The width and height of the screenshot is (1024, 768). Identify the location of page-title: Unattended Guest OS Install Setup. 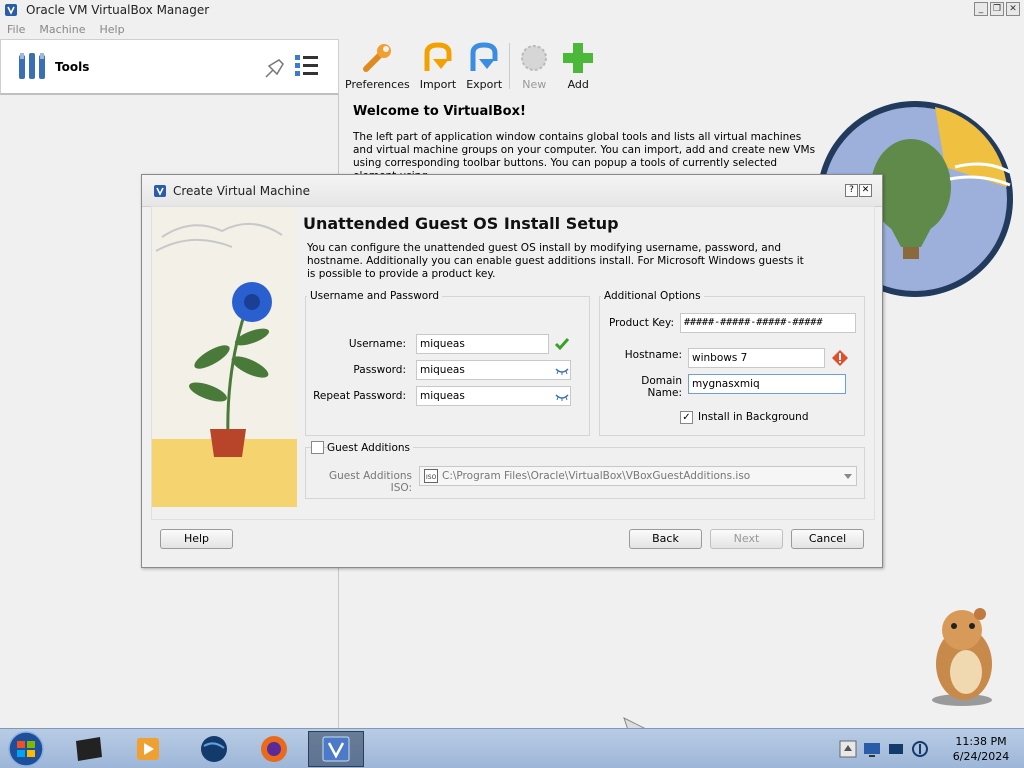
(461, 223).